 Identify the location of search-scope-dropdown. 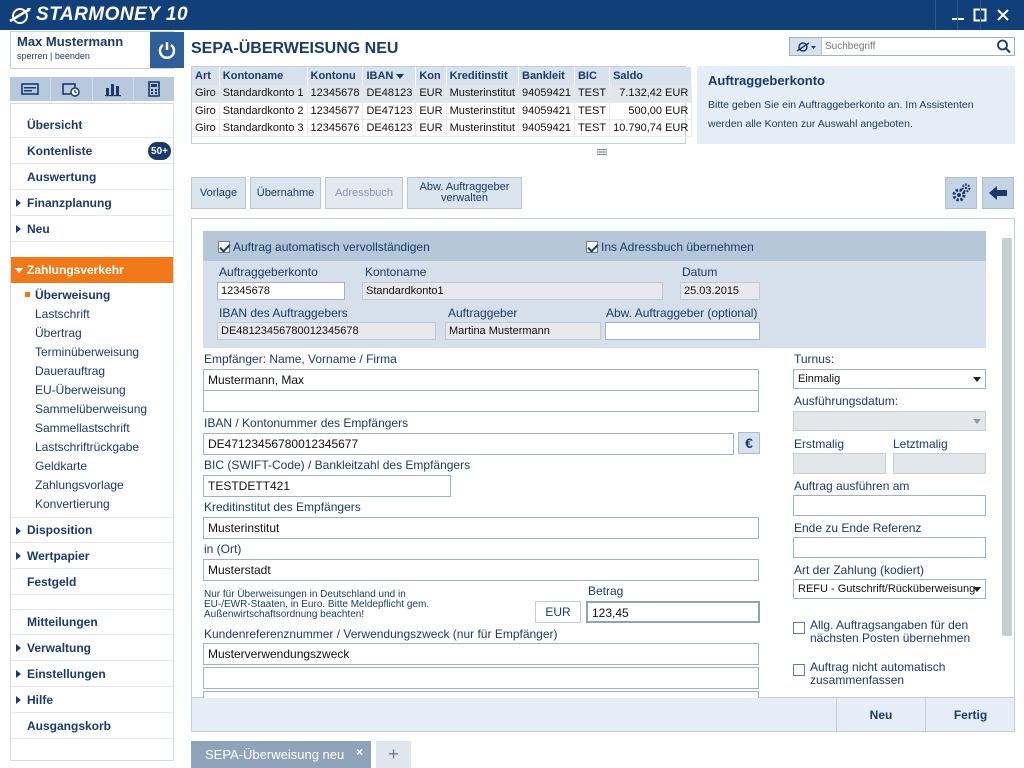
(806, 46).